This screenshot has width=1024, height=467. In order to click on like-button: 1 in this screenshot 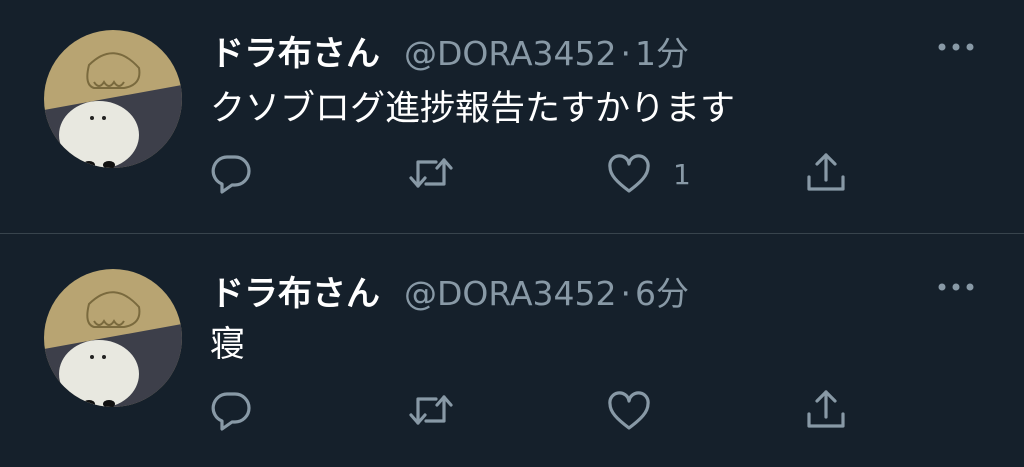, I will do `click(649, 174)`.